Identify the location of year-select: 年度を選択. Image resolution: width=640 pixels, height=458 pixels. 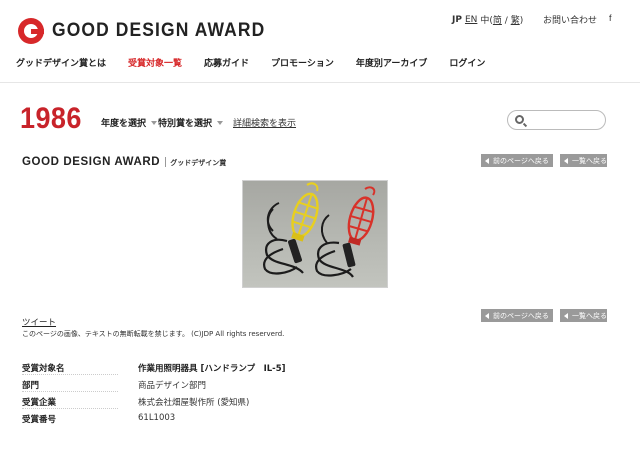
(129, 122).